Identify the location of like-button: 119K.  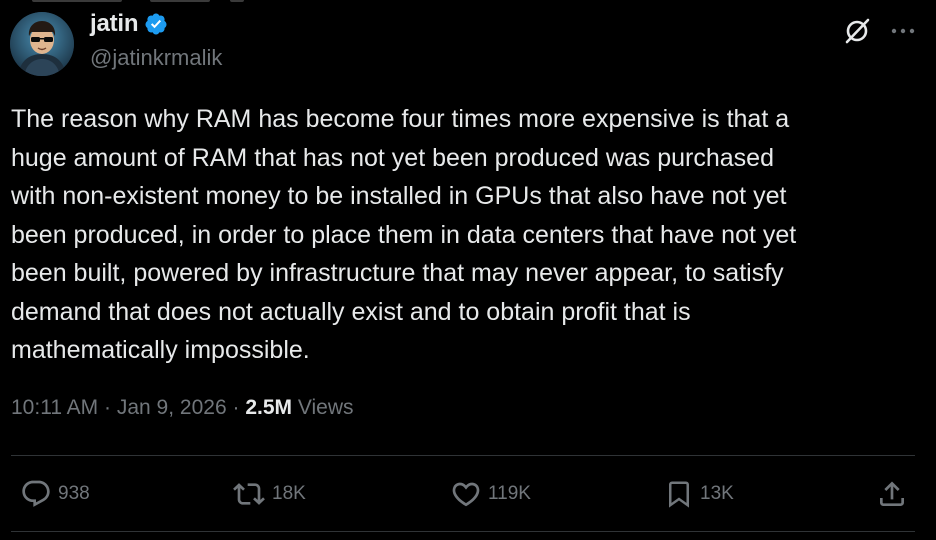
(490, 494).